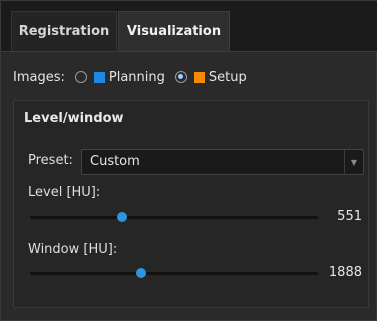 Image resolution: width=377 pixels, height=321 pixels. I want to click on planning-color-swatch, so click(99, 77).